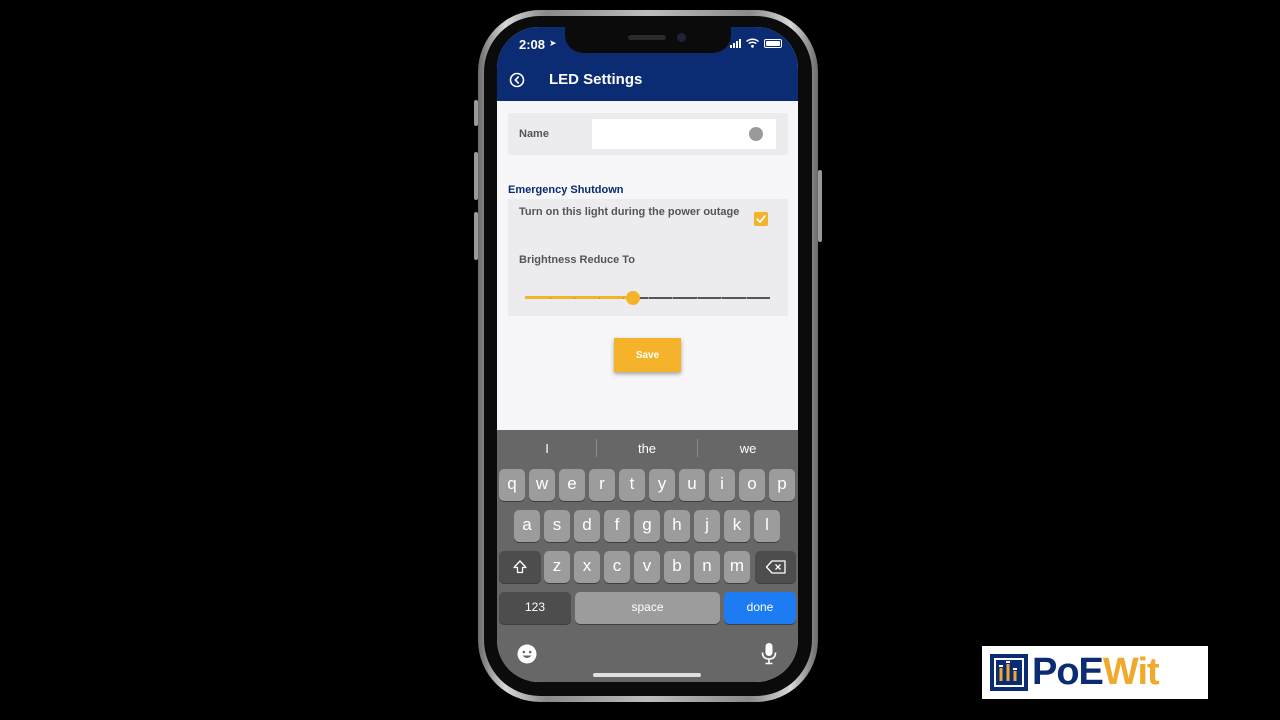 The width and height of the screenshot is (1280, 720). What do you see at coordinates (566, 190) in the screenshot?
I see `section-title-emergency: Emergency Shutdown` at bounding box center [566, 190].